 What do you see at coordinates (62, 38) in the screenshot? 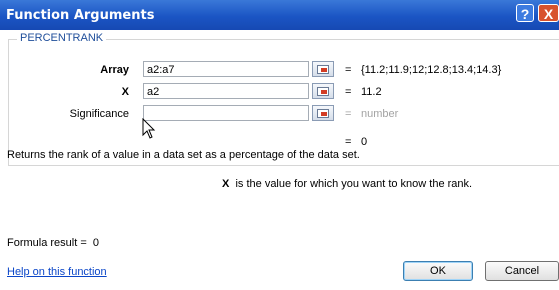
I see `function-name: PERCENTRANK` at bounding box center [62, 38].